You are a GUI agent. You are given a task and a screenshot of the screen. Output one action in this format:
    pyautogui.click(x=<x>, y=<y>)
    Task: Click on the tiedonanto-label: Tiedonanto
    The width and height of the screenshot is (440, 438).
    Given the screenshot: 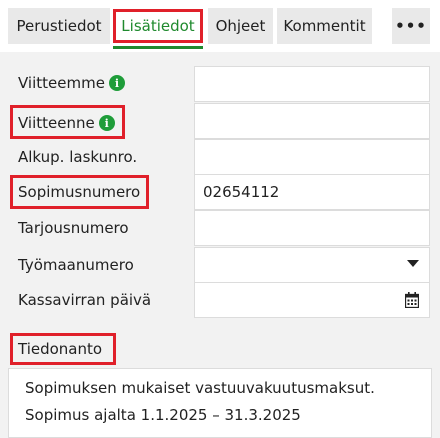 What is the action you would take?
    pyautogui.click(x=60, y=349)
    